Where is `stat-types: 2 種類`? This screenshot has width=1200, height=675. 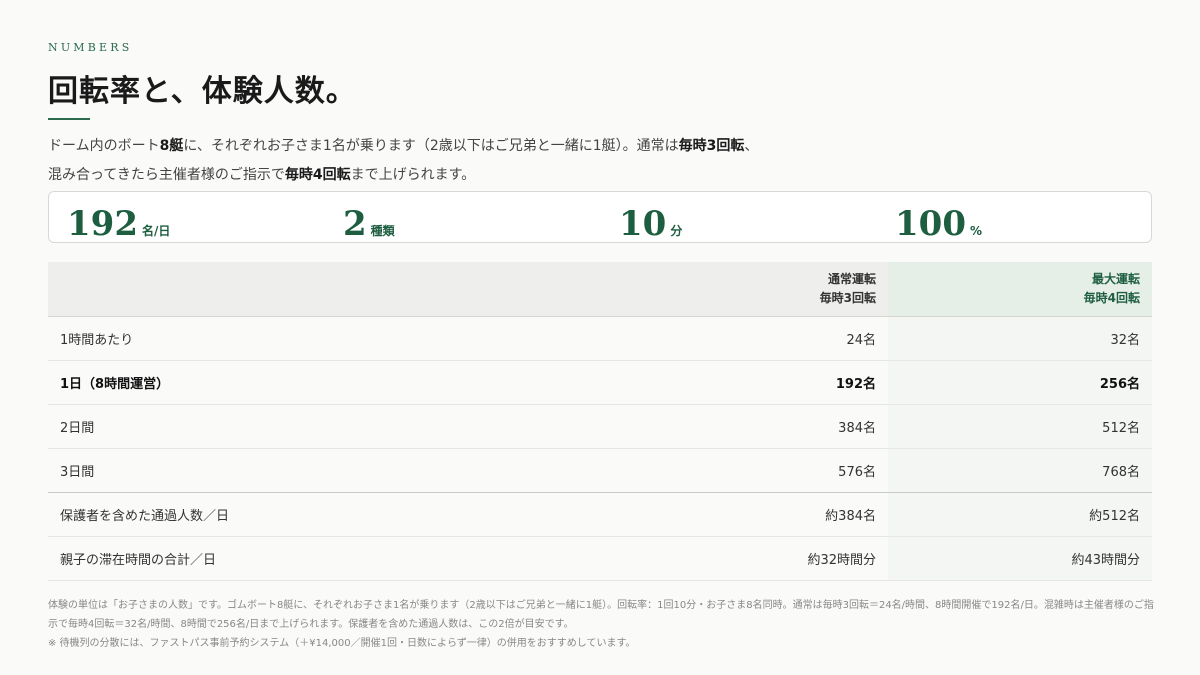
stat-types: 2 種類 is located at coordinates (369, 224).